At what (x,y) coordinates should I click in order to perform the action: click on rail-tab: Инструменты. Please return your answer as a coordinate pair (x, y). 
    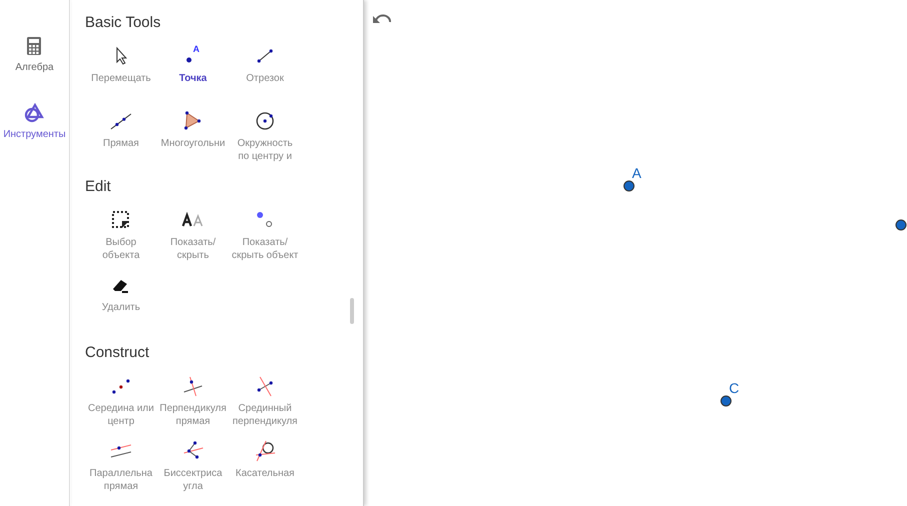
    Looking at the image, I should click on (34, 122).